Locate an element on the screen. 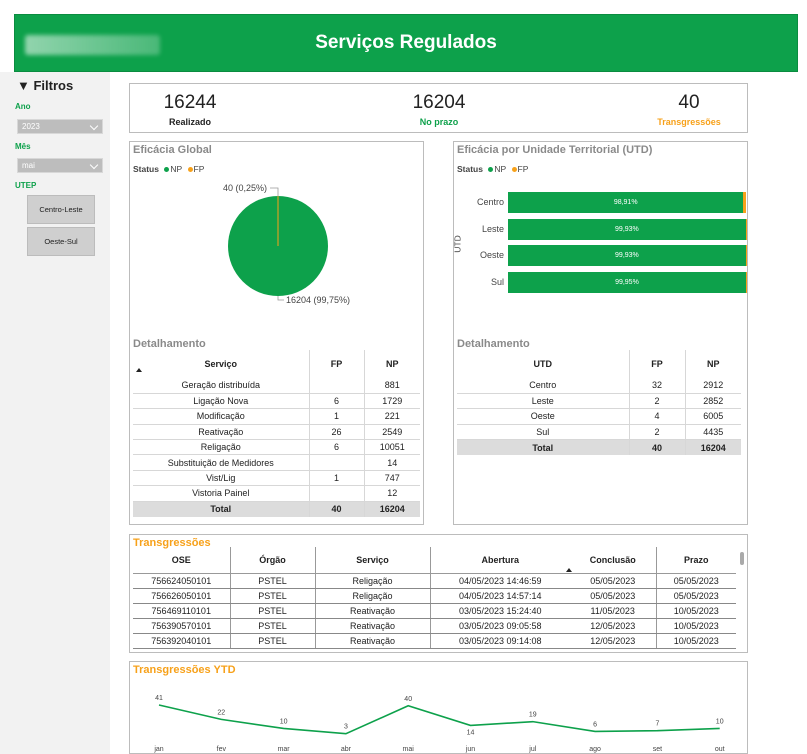 The image size is (807, 754). col-orgao: Órgão is located at coordinates (272, 560).